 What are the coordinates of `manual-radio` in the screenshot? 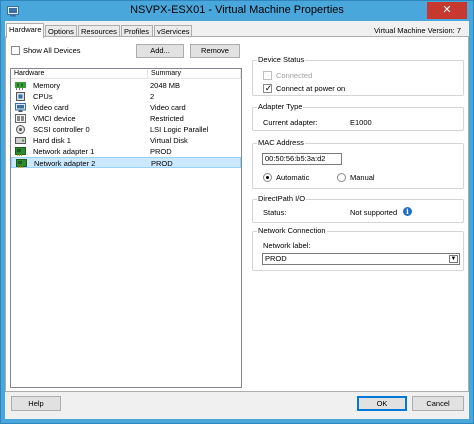 It's located at (341, 177).